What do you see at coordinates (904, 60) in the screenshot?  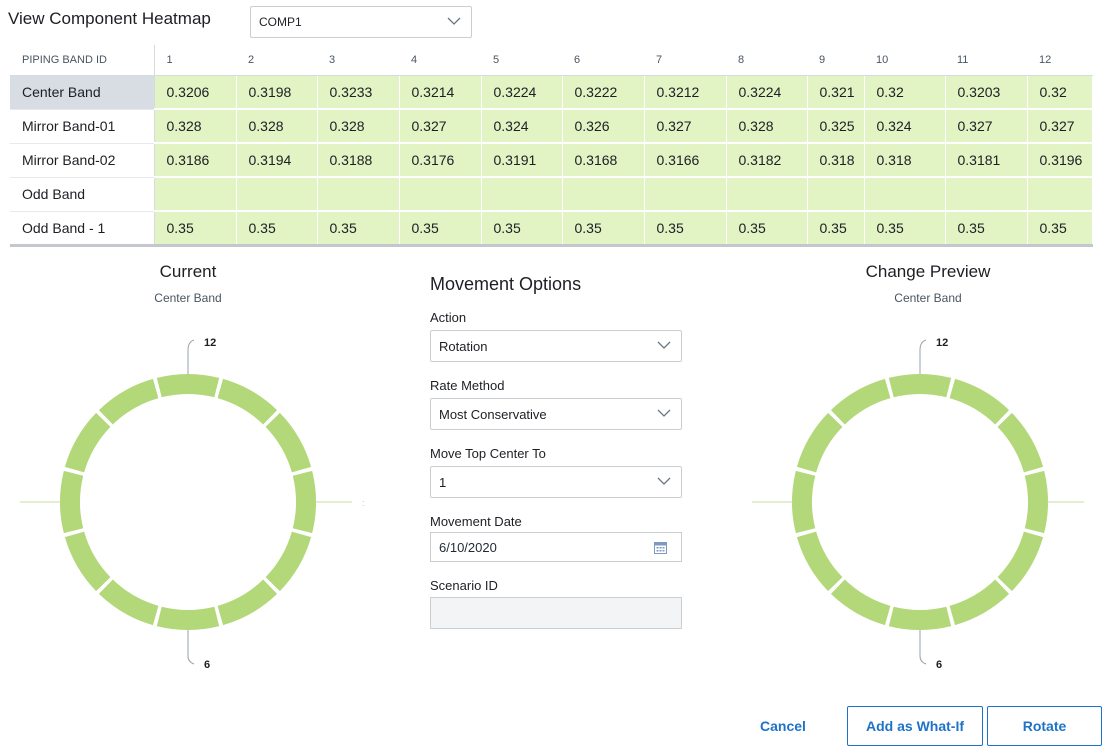 I see `column-header-10: 10` at bounding box center [904, 60].